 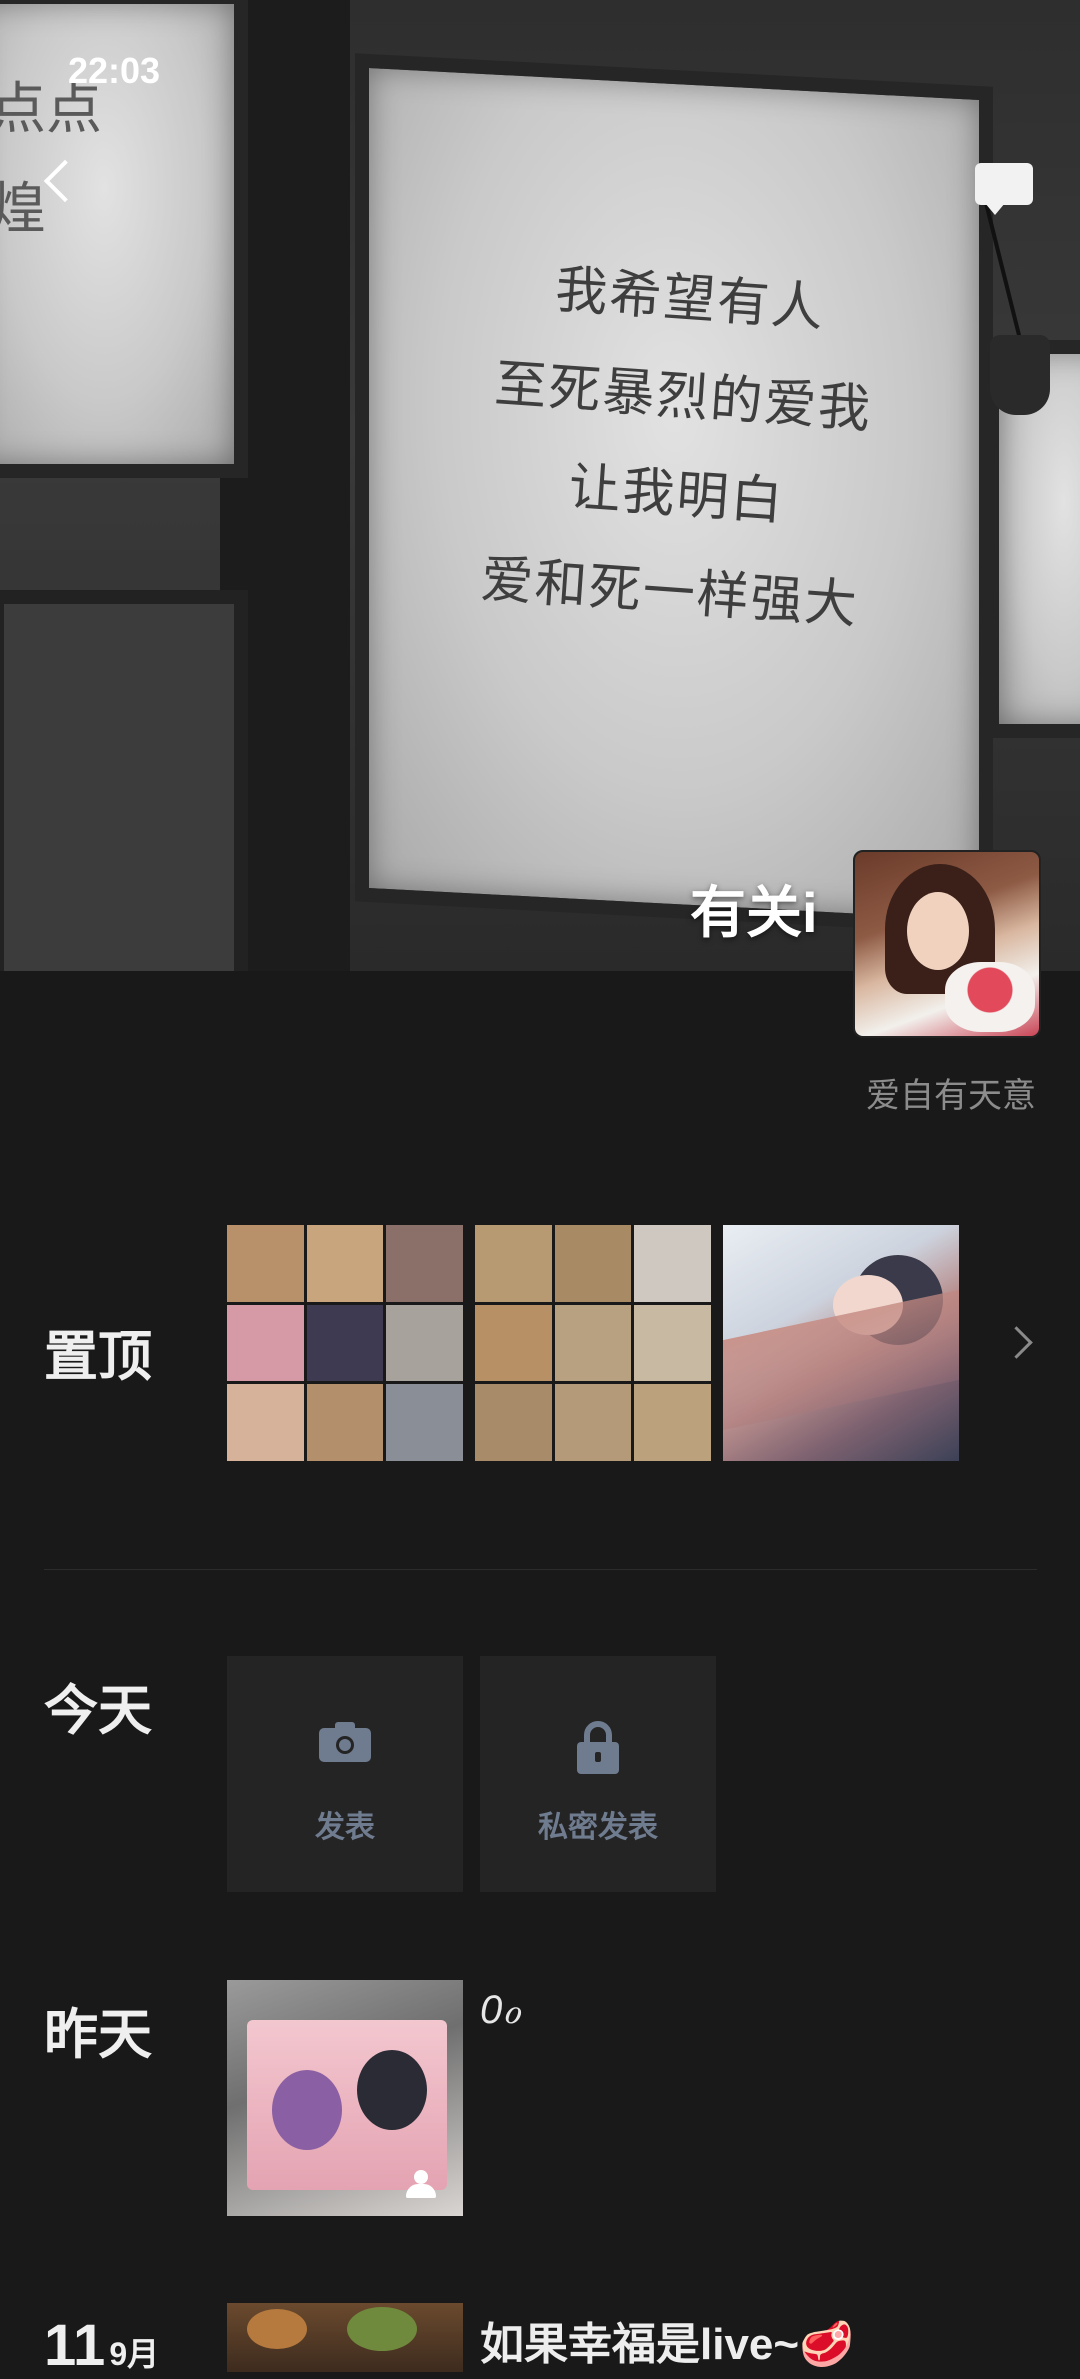 What do you see at coordinates (307, 2110) in the screenshot?
I see `illustration-girl` at bounding box center [307, 2110].